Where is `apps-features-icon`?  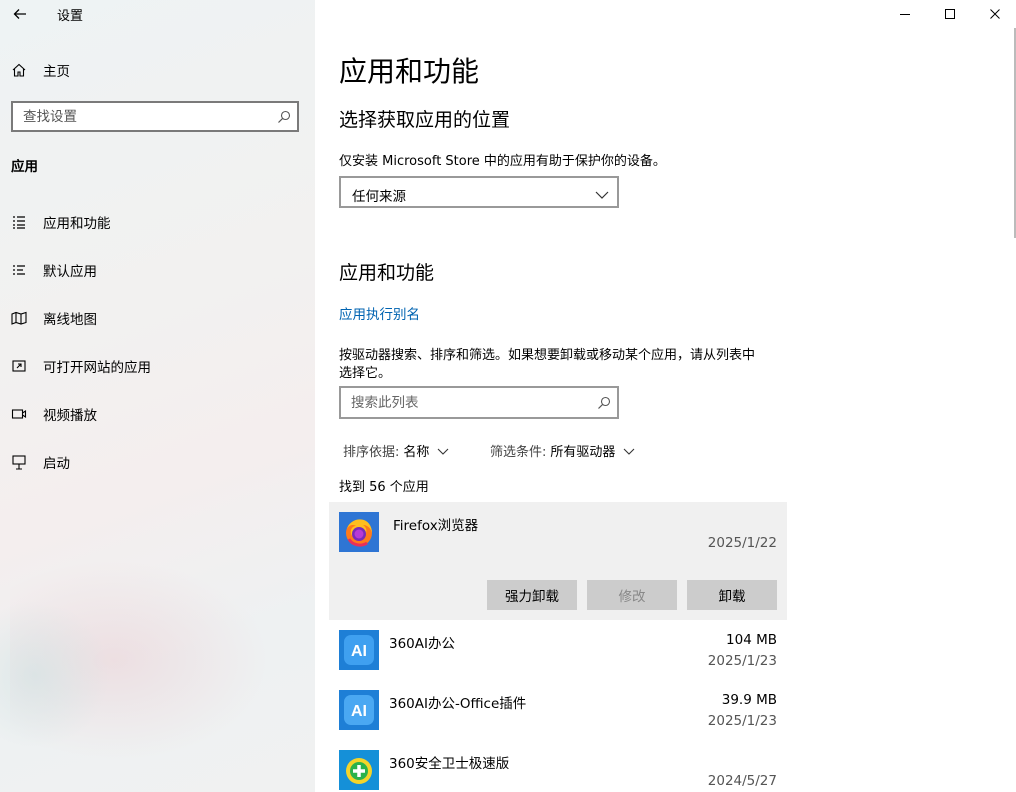 apps-features-icon is located at coordinates (19, 222).